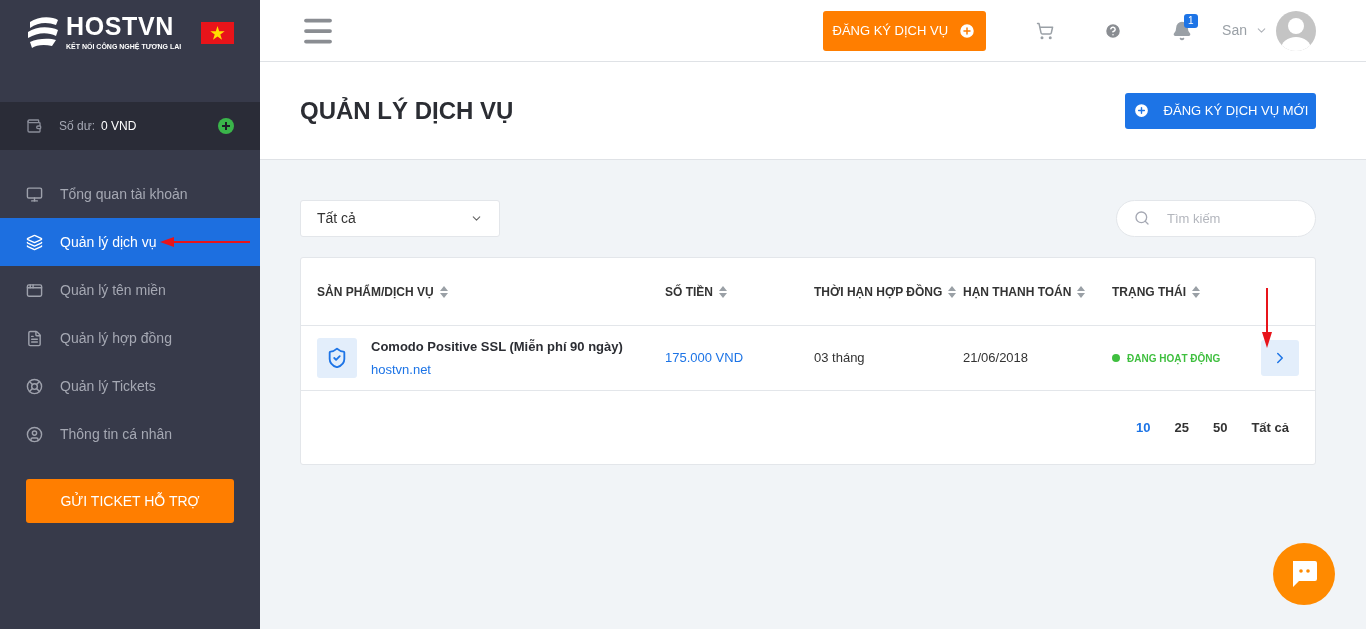 Image resolution: width=1366 pixels, height=629 pixels. I want to click on search-icon, so click(1142, 218).